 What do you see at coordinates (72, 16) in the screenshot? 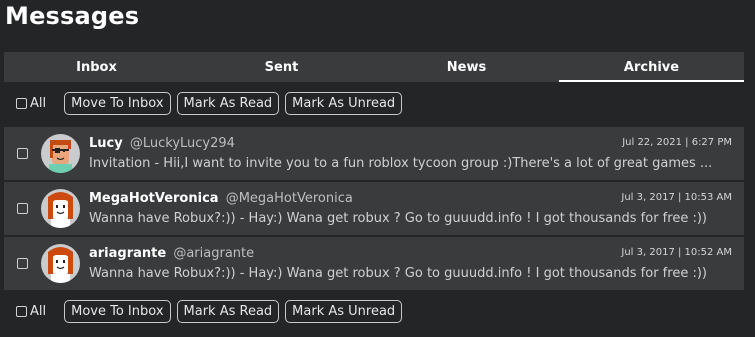
I see `page-title: Messages` at bounding box center [72, 16].